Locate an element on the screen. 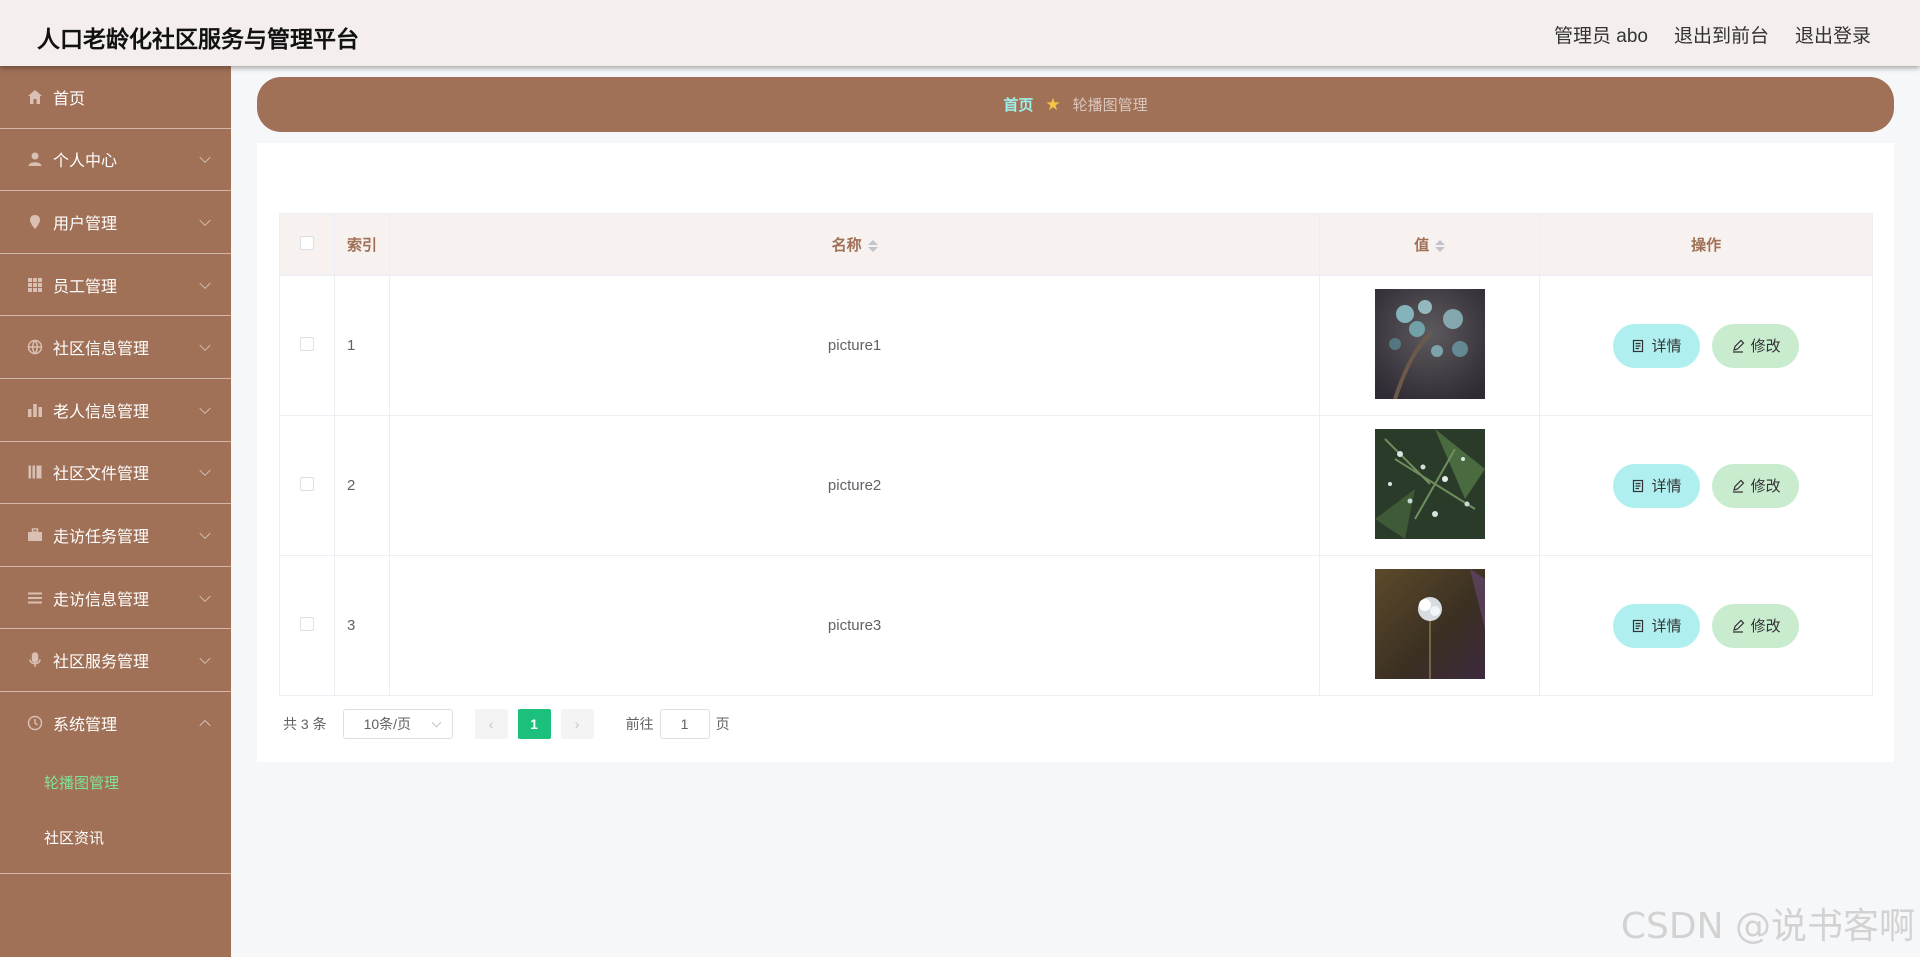  sidebar-item-home: 首页 is located at coordinates (115, 97).